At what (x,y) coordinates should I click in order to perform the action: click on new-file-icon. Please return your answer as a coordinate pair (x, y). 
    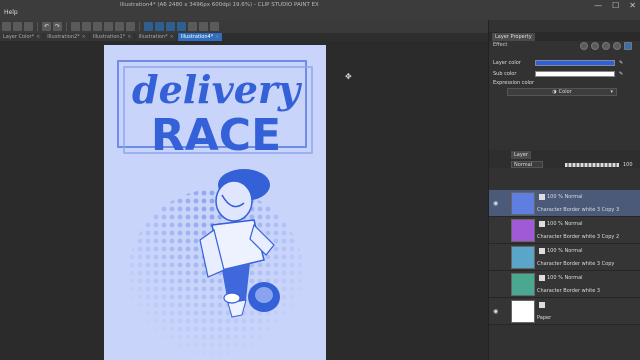
    Looking at the image, I should click on (6, 26).